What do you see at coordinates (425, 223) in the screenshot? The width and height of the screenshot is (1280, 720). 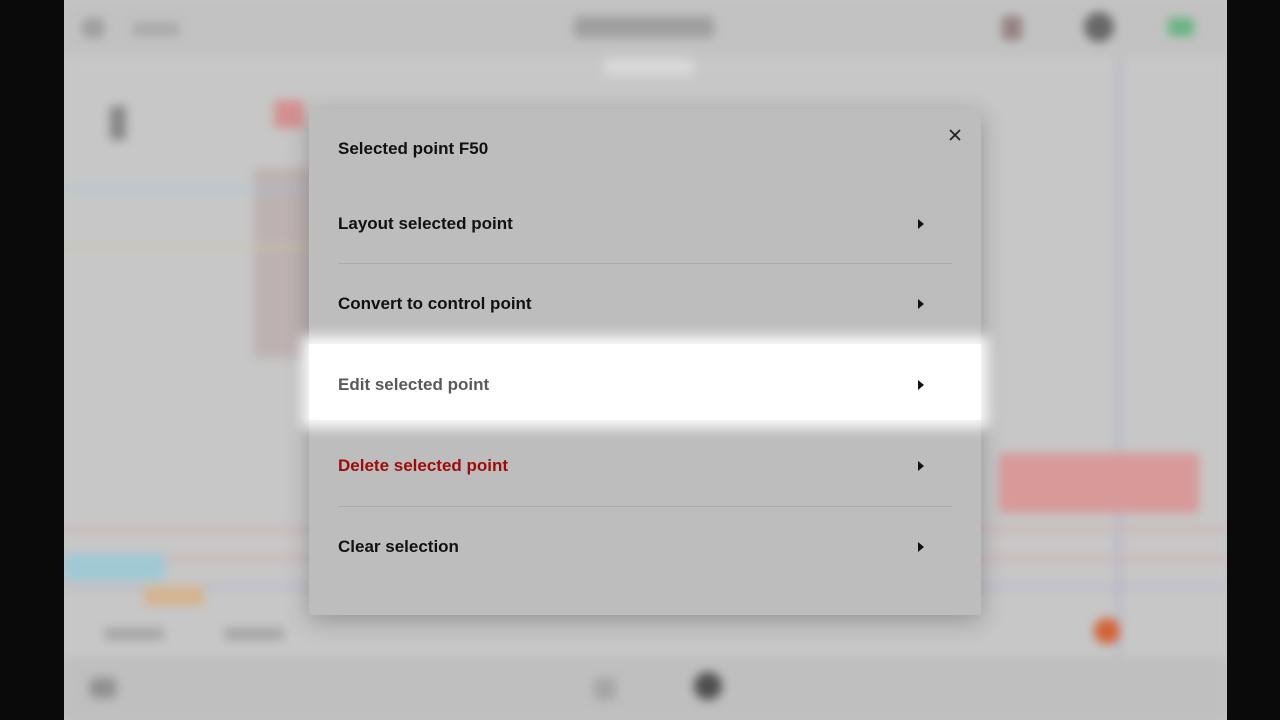 I see `menu-item-label: Layout selected point` at bounding box center [425, 223].